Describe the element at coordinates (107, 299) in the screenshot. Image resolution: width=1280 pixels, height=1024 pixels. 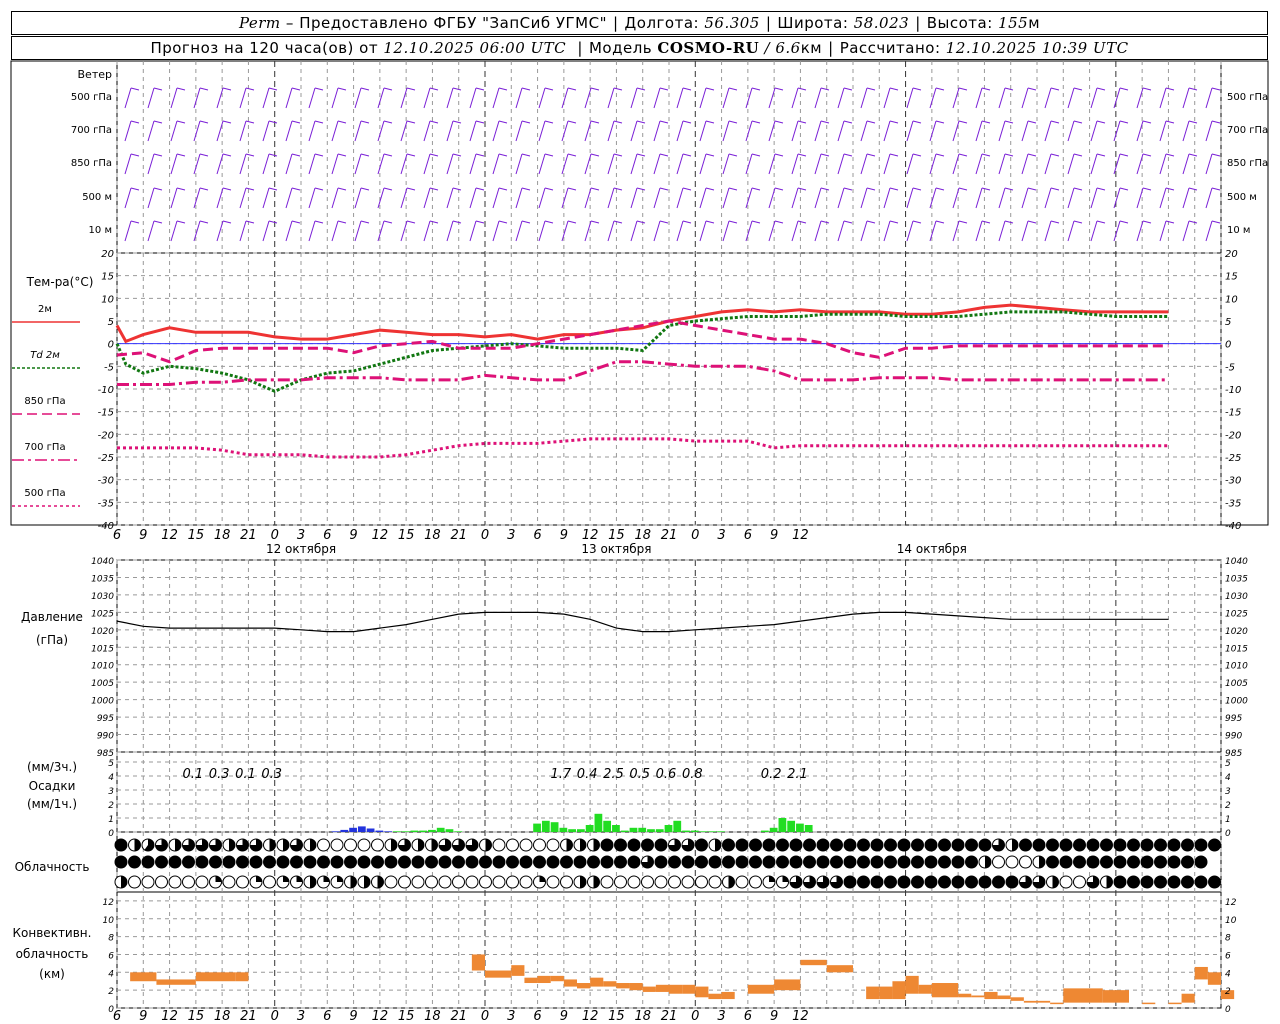
I see `temp-tick-left: 10` at that location.